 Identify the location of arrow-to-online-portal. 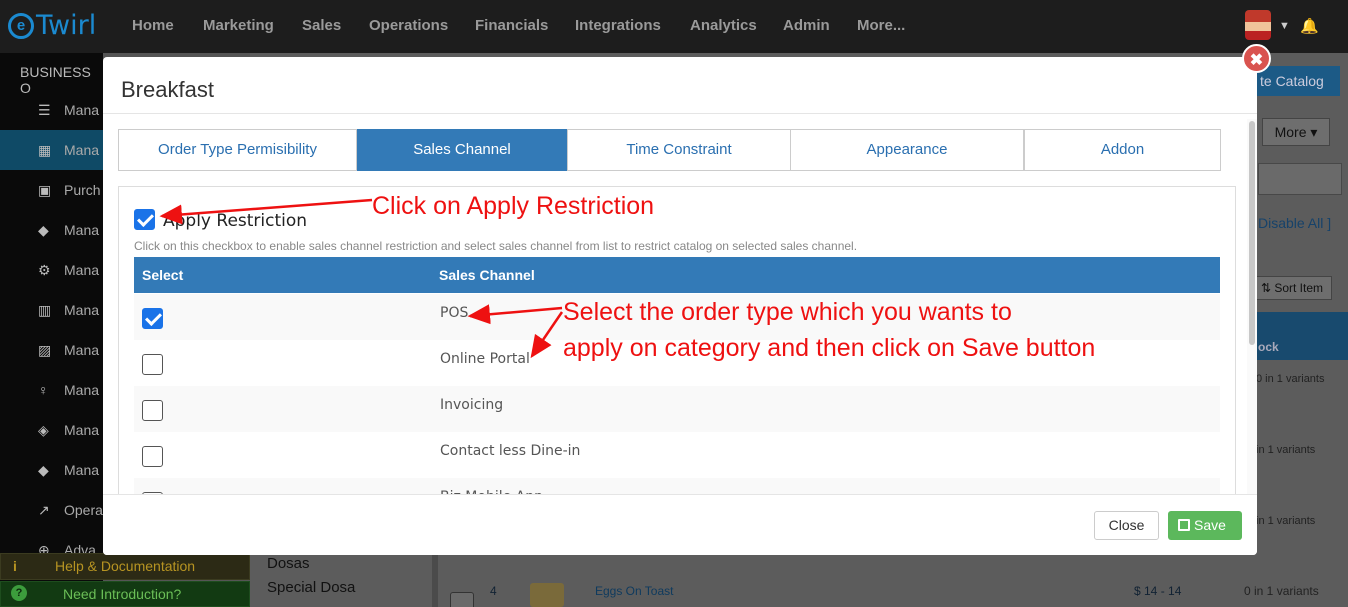
(547, 335).